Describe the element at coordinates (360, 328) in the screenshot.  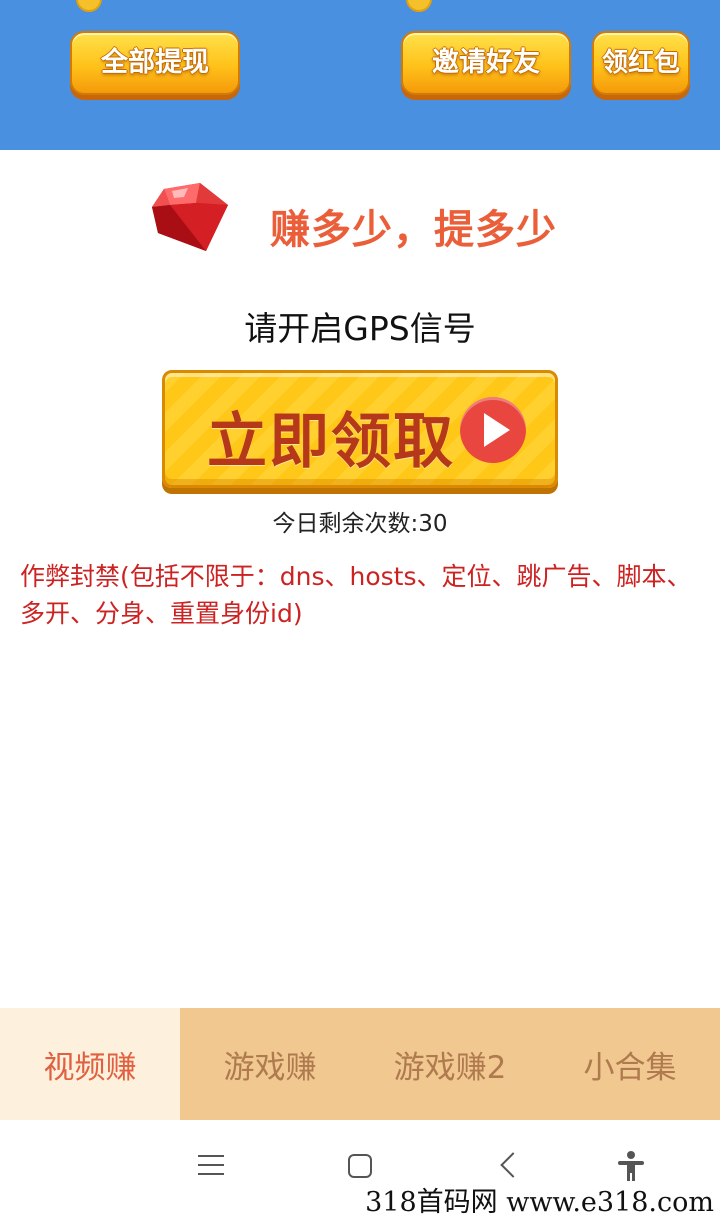
I see `gps-notice: 请开启GPS信号` at that location.